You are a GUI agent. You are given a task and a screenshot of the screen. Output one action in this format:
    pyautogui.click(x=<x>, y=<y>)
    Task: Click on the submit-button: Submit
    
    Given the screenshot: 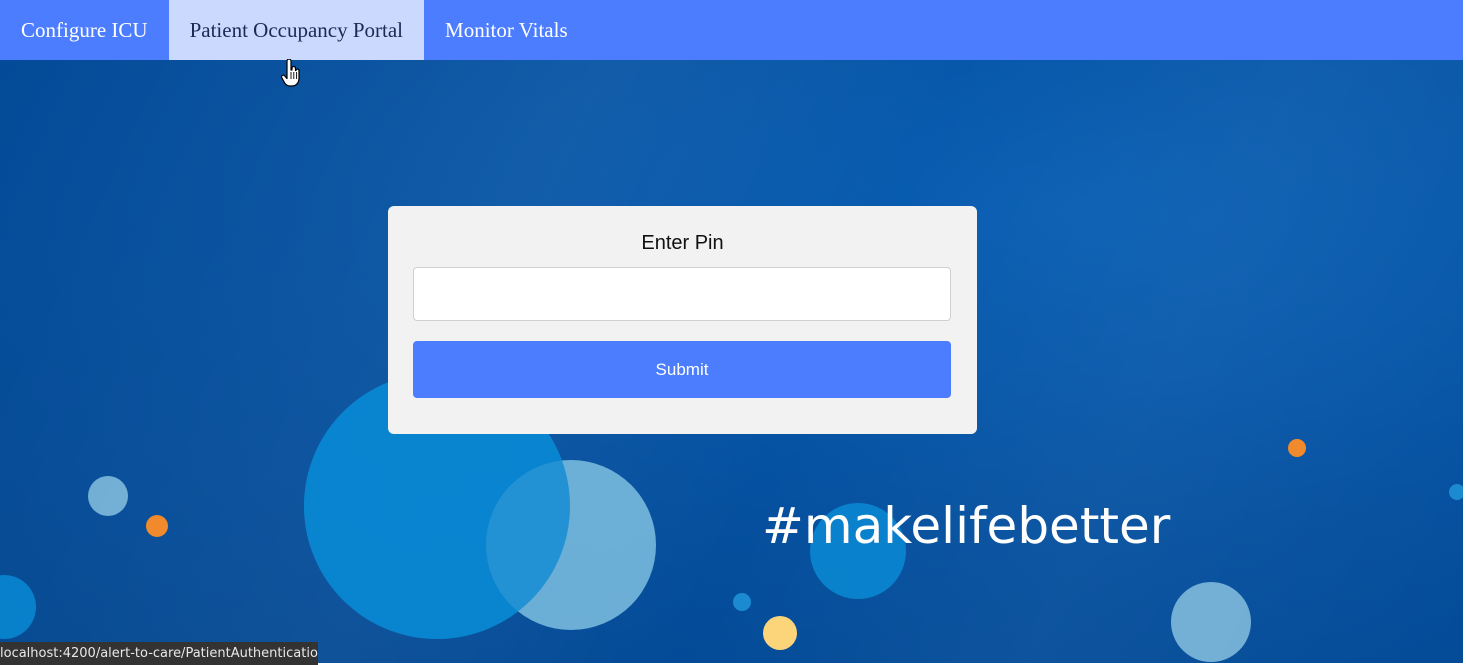 What is the action you would take?
    pyautogui.click(x=682, y=369)
    